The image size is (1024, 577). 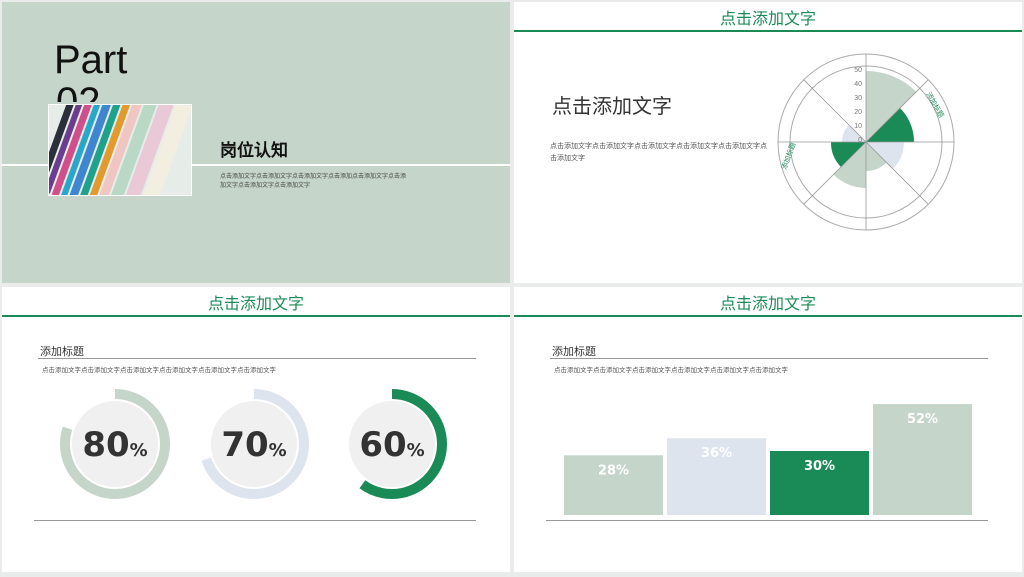 I want to click on bar-chart: 28% 36% 30% 52%, so click(x=768, y=459).